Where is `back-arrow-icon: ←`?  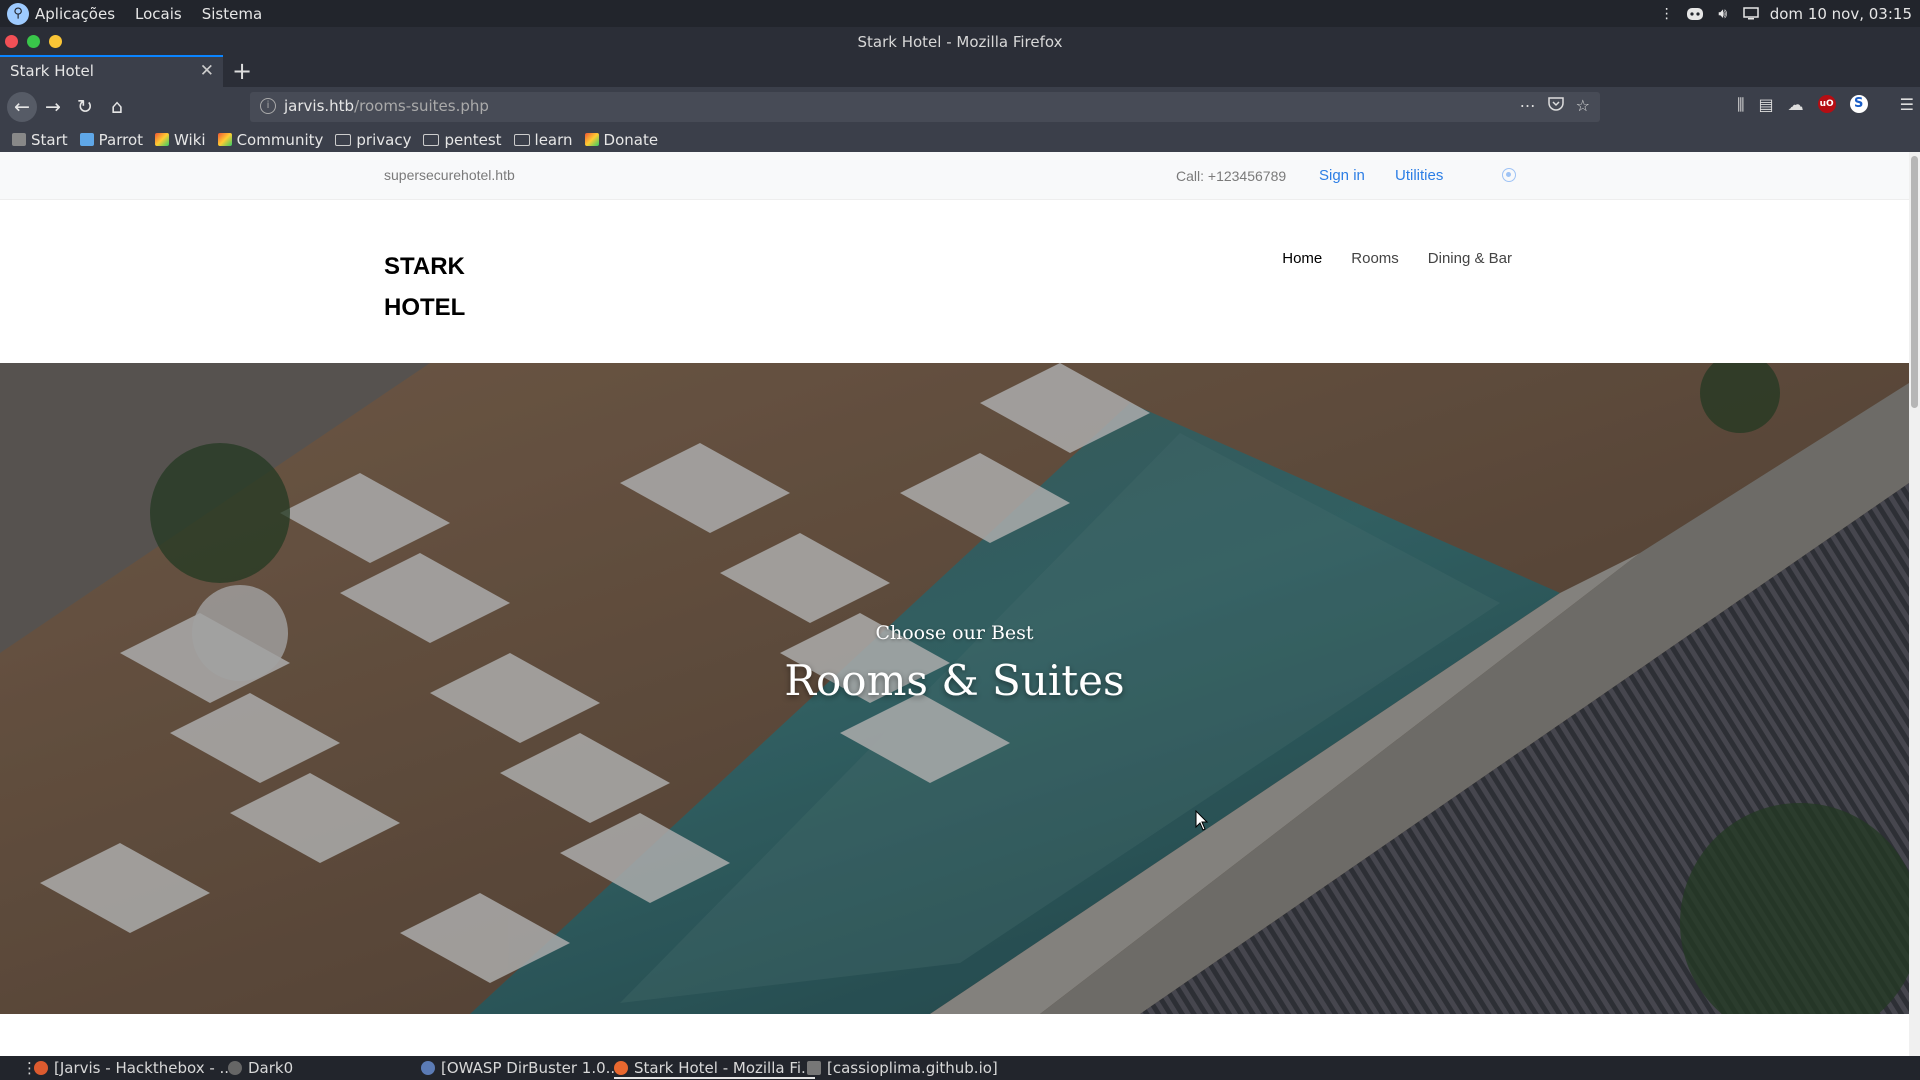 back-arrow-icon: ← is located at coordinates (22, 107).